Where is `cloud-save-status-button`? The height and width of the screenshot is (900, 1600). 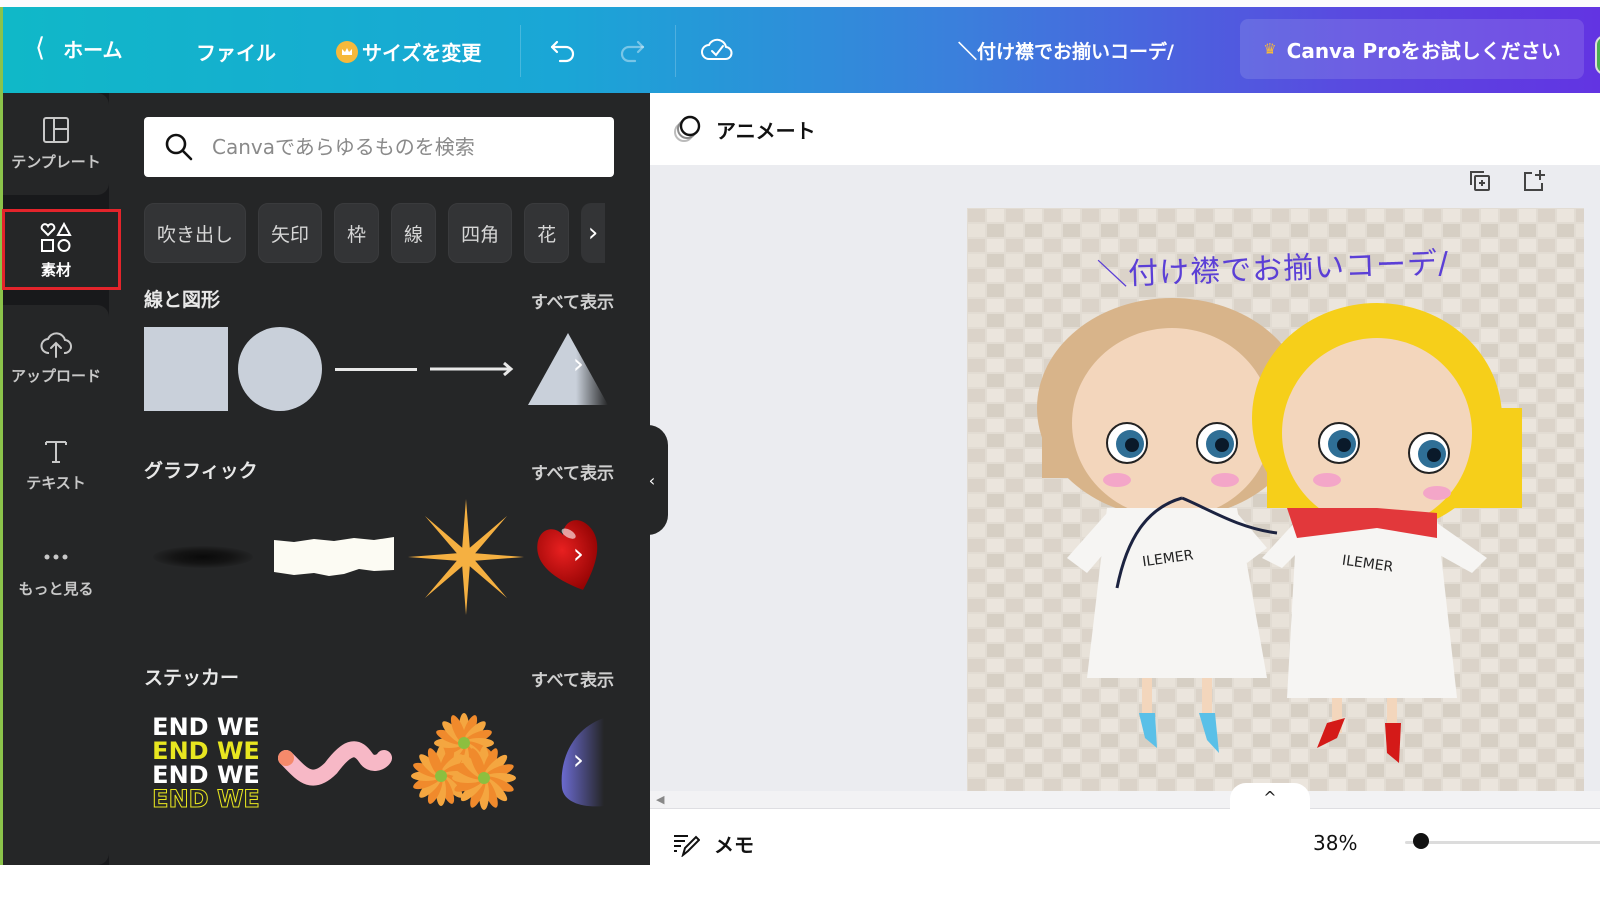
cloud-save-status-button is located at coordinates (717, 50).